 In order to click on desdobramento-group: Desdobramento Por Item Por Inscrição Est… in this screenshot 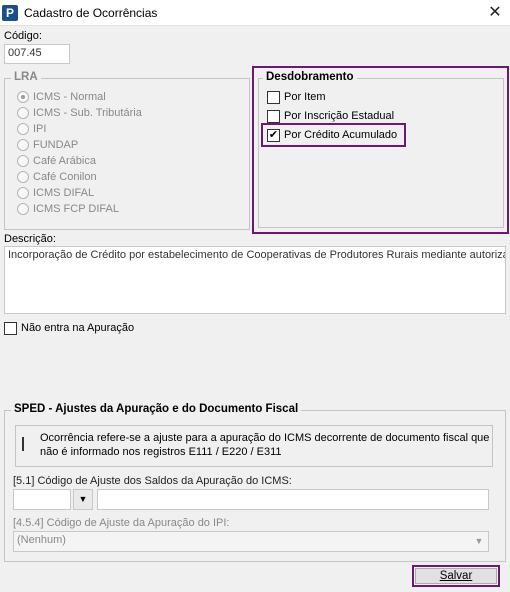, I will do `click(381, 149)`.